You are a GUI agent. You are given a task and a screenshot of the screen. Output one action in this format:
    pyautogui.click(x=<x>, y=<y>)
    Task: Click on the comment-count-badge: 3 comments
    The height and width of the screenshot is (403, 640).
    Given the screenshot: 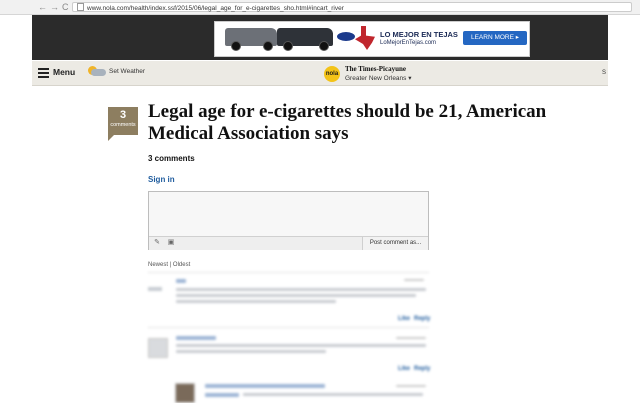 What is the action you would take?
    pyautogui.click(x=123, y=121)
    